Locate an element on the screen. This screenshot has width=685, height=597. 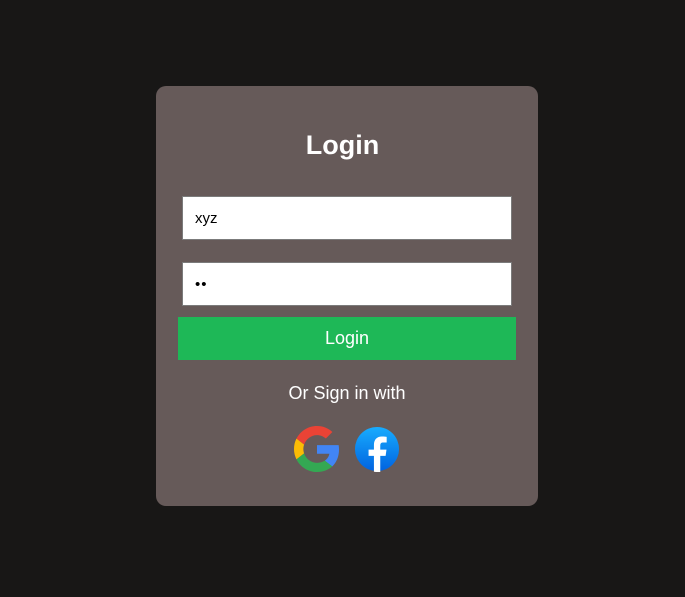
password-input is located at coordinates (347, 284).